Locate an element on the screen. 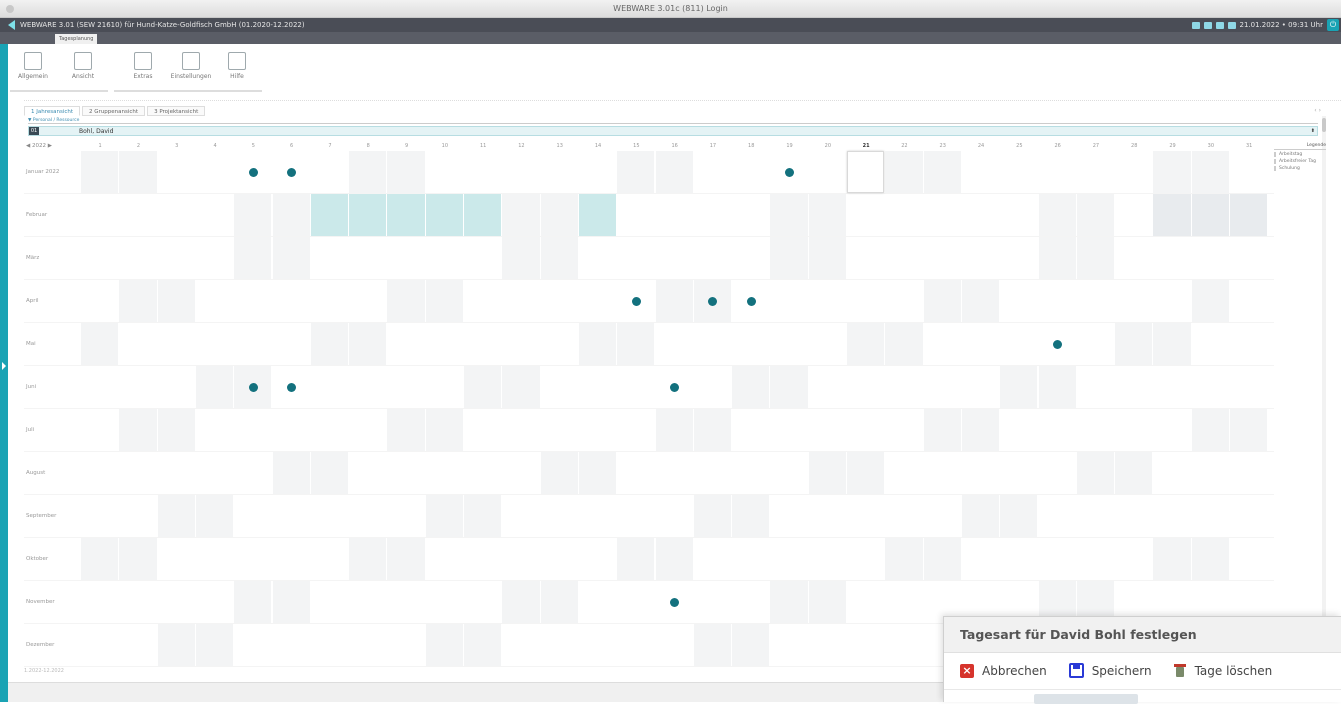  cancel-button: × Abbrechen is located at coordinates (1003, 670).